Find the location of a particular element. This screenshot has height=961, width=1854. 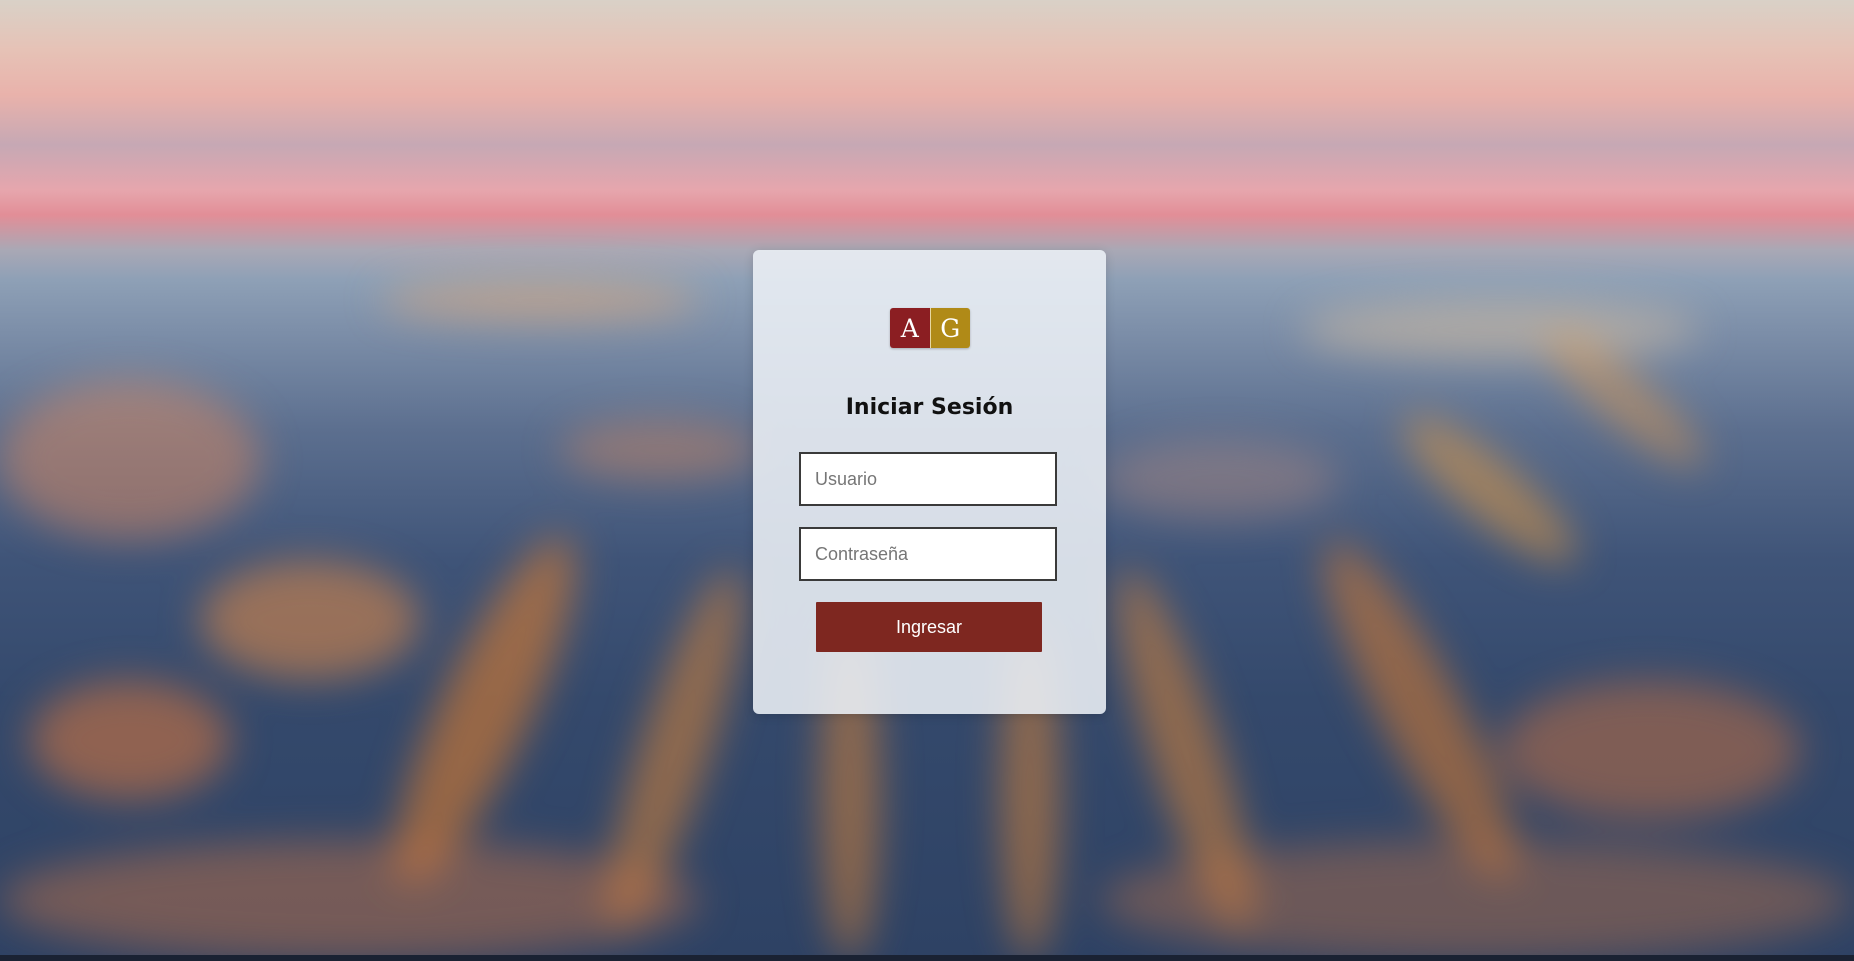

company-logo: A G is located at coordinates (930, 328).